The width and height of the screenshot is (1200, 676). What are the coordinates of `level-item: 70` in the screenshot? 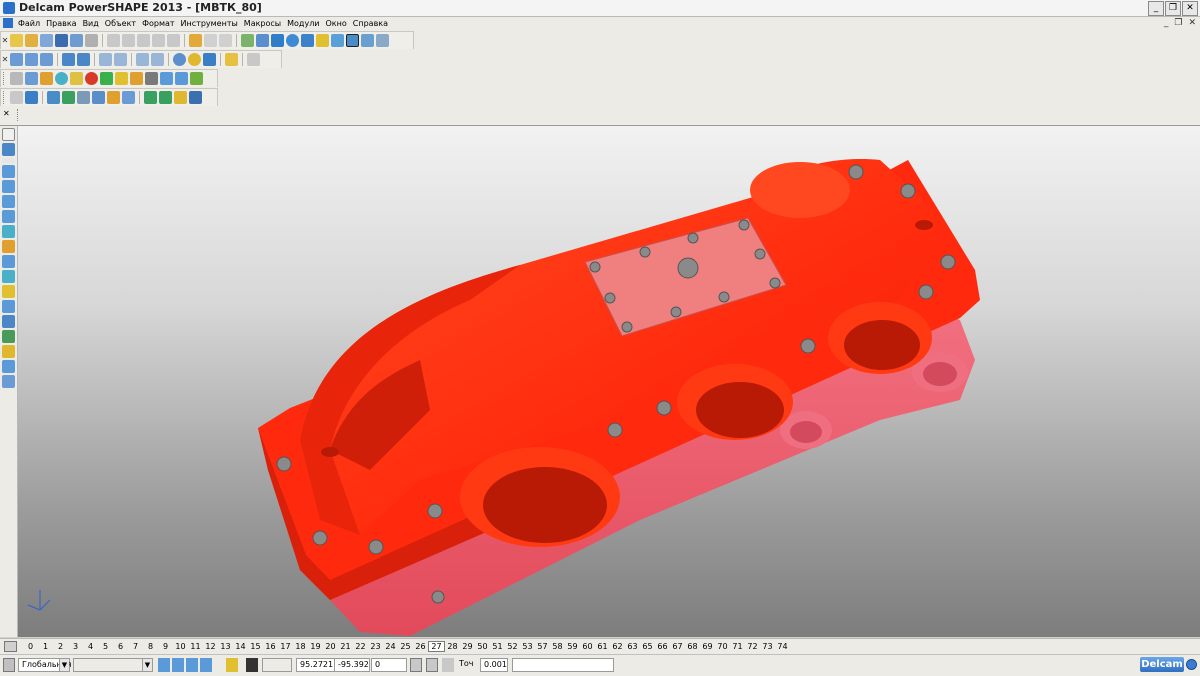 It's located at (722, 646).